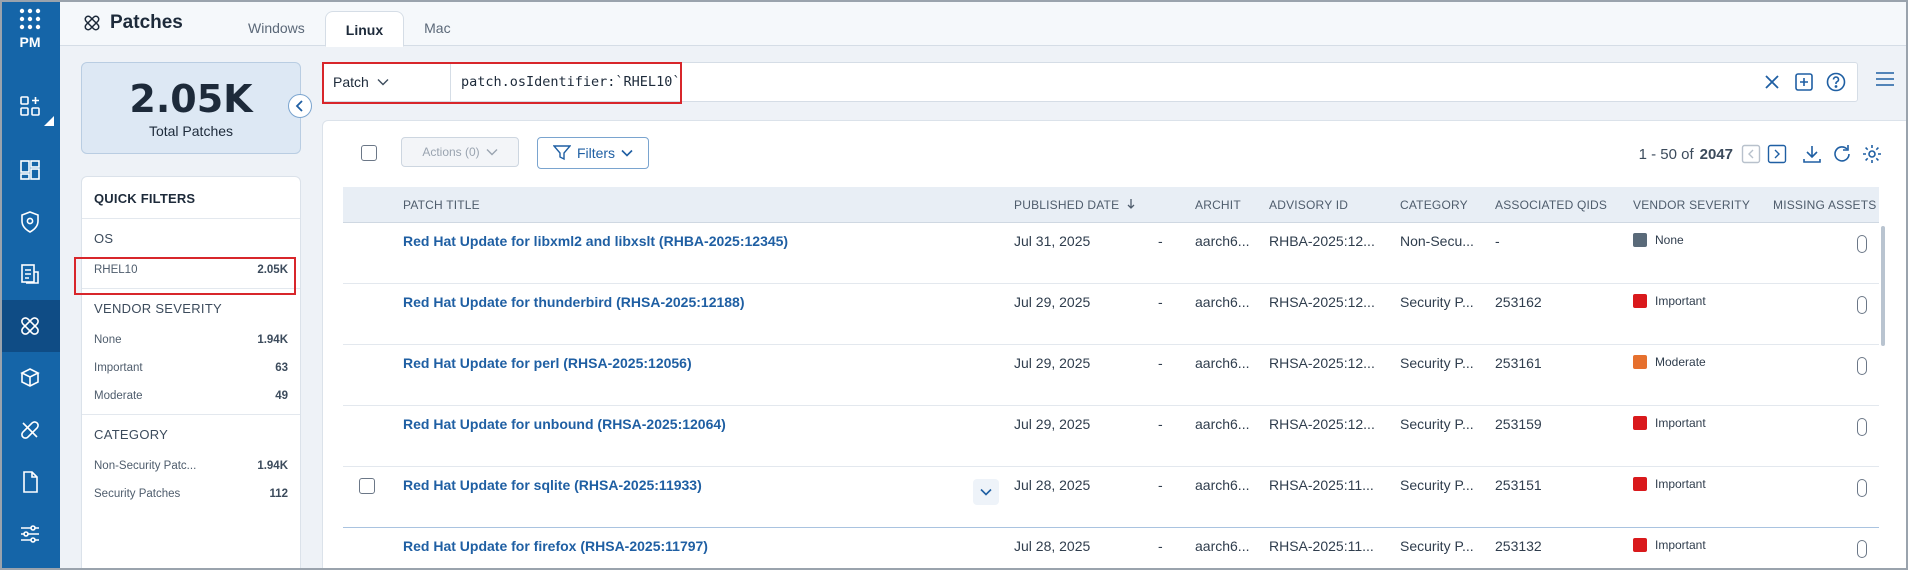 The height and width of the screenshot is (570, 1908). Describe the element at coordinates (272, 270) in the screenshot. I see `filter-item-count: 2.05K` at that location.